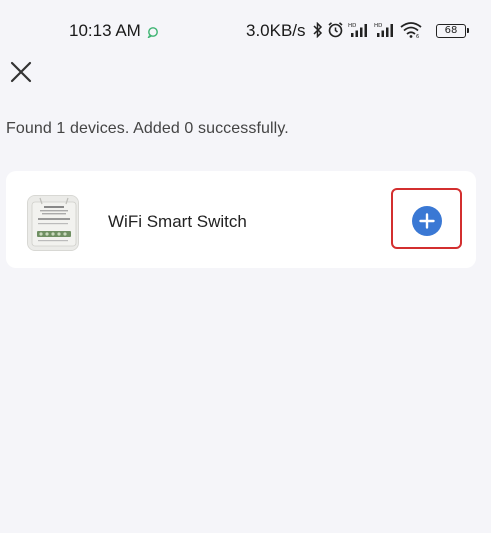 This screenshot has height=533, width=491. I want to click on status-icons: HD HD 6, so click(367, 32).